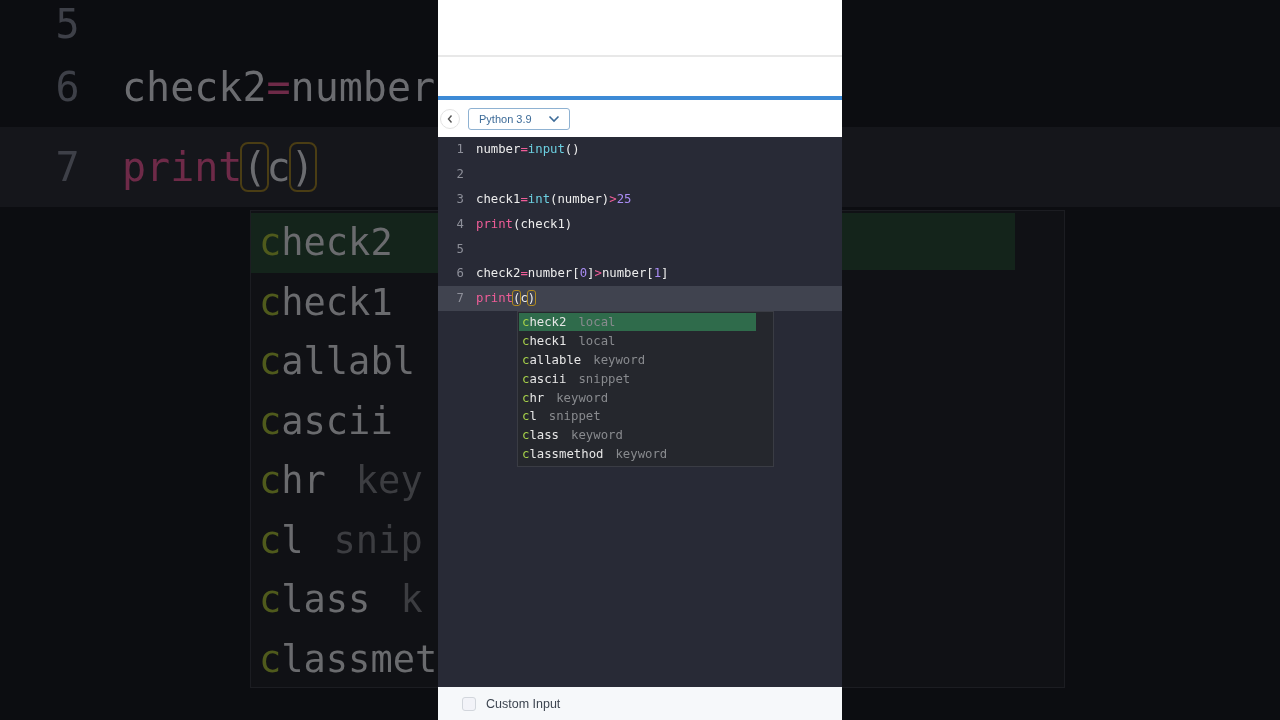 The image size is (1280, 720). I want to click on language-dropdown: Python 3.9, so click(519, 118).